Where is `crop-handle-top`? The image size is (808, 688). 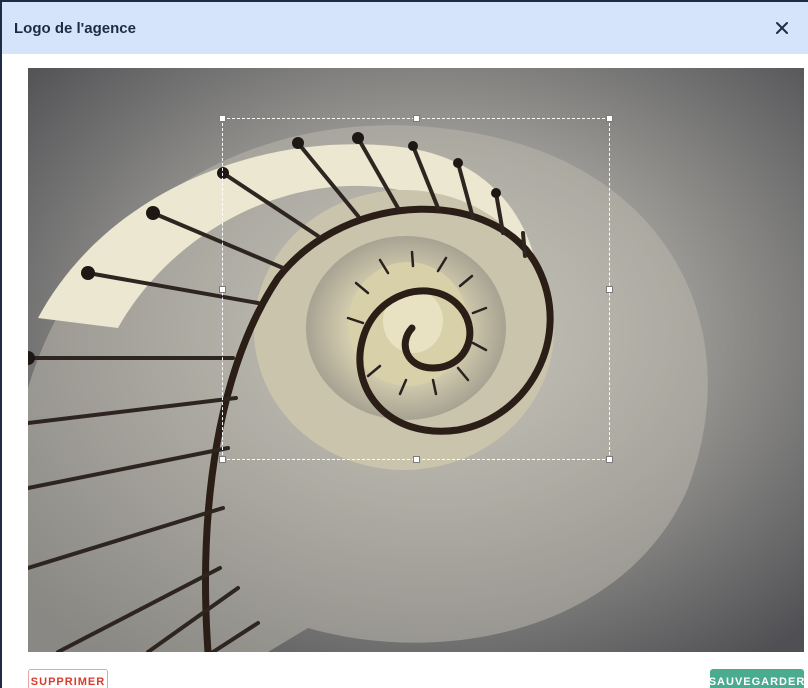
crop-handle-top is located at coordinates (416, 118).